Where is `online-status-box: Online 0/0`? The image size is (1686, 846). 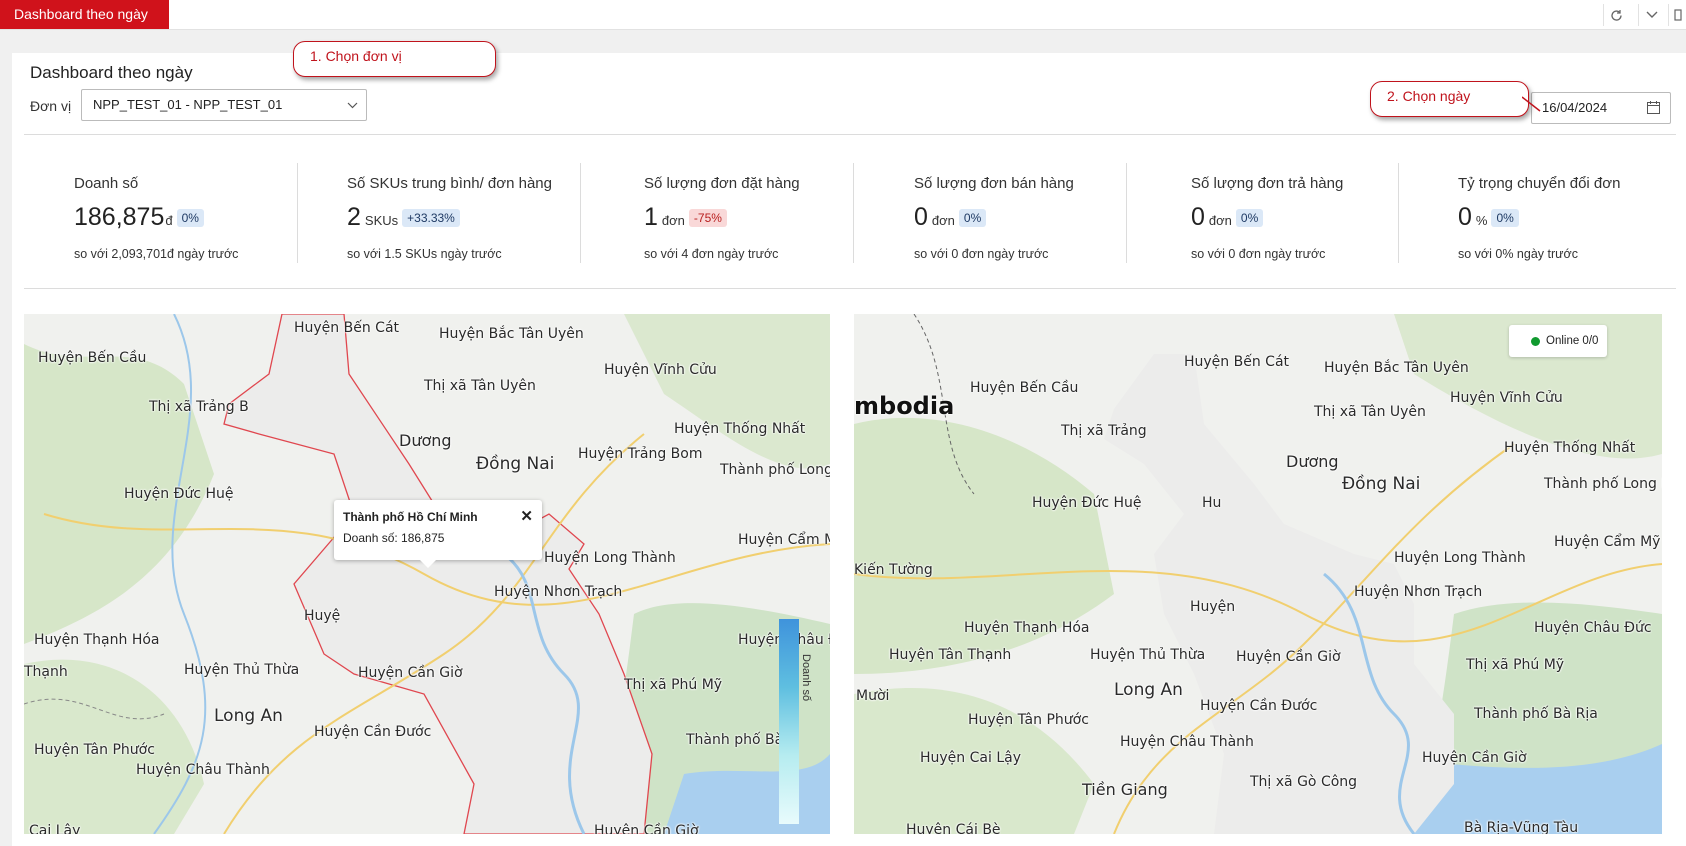 online-status-box: Online 0/0 is located at coordinates (1558, 341).